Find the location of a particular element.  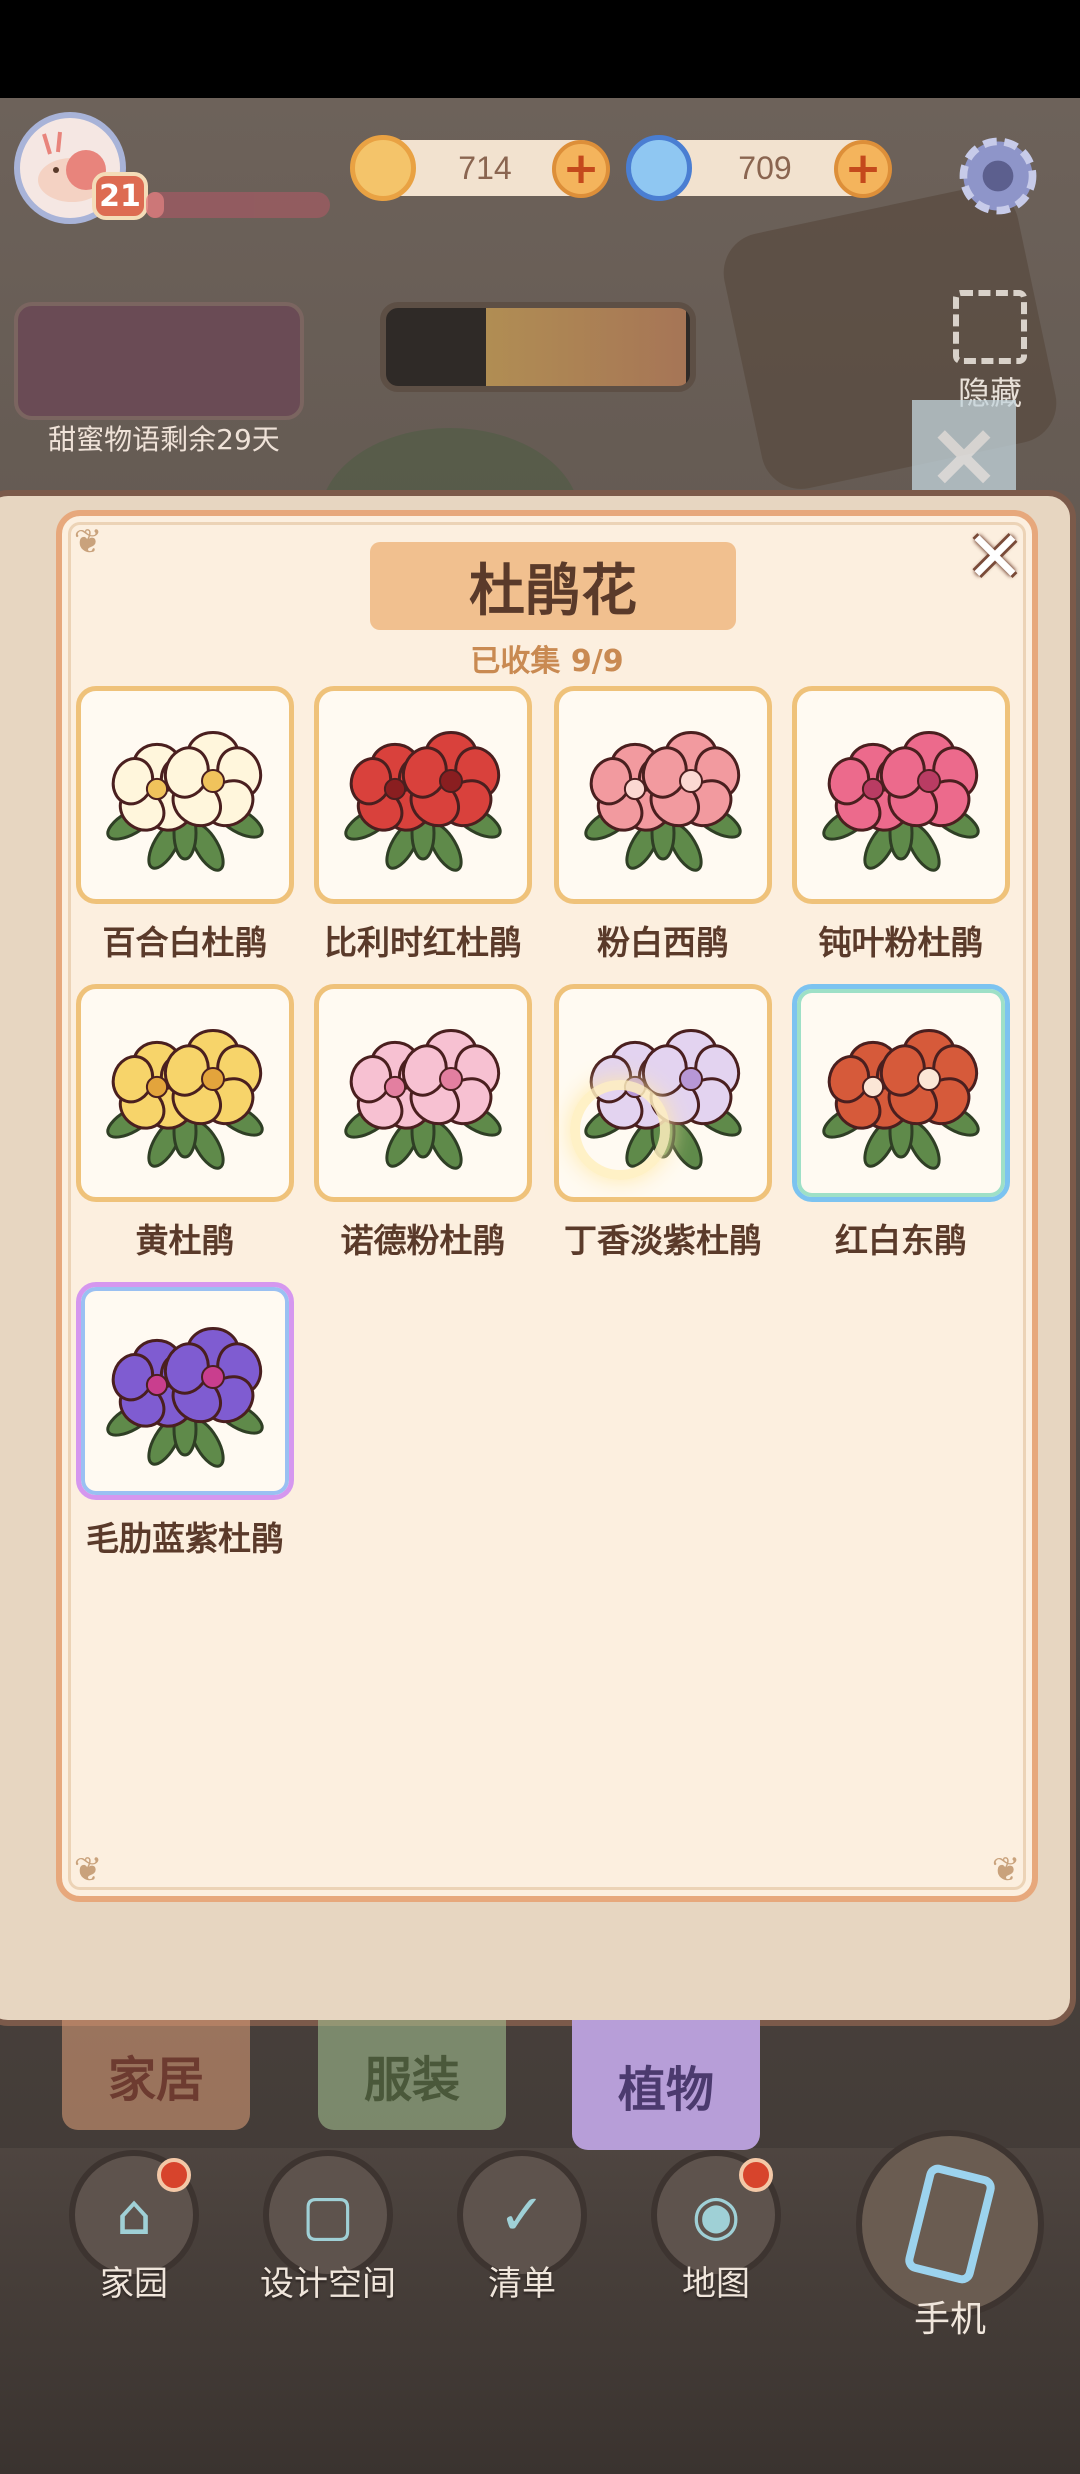

flower-item: 毛肋蓝紫杜鹃 is located at coordinates (185, 1421).